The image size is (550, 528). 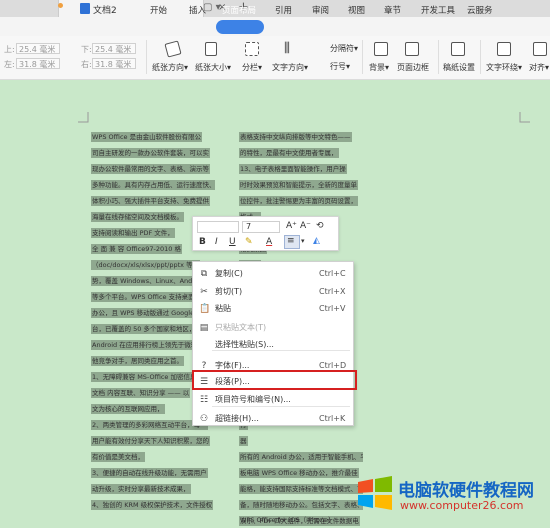 I want to click on text-line-content: 所有的 Android 办公，适用于智能手机、平, so click(x=301, y=457).